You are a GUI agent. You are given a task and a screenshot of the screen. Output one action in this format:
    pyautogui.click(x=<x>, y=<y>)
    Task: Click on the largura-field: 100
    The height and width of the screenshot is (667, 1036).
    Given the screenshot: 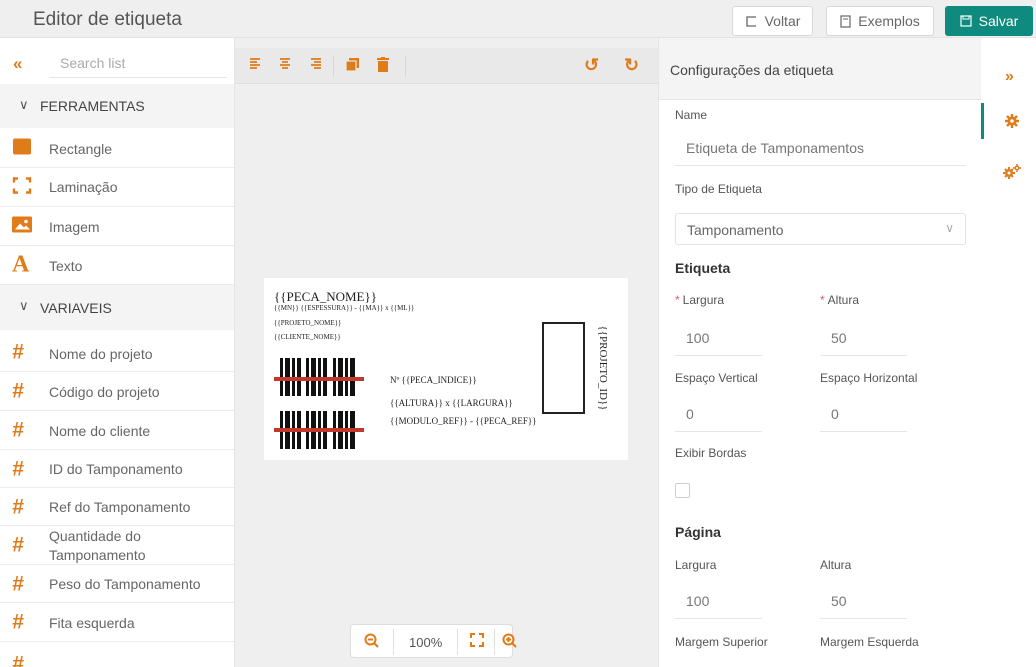 What is the action you would take?
    pyautogui.click(x=718, y=338)
    